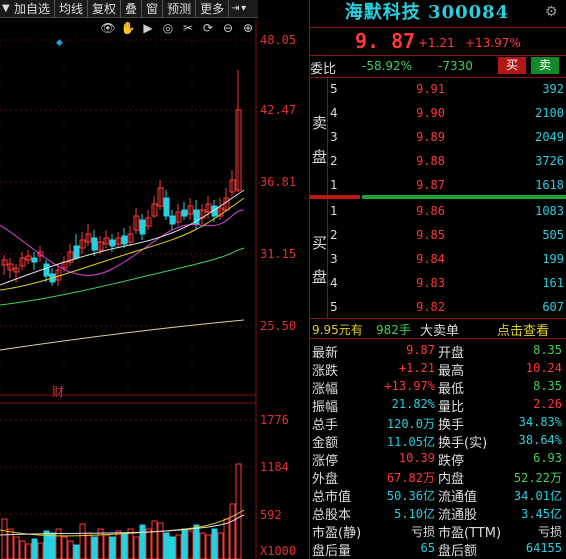 The image size is (566, 559). I want to click on stat-value: +1.21, so click(416, 368).